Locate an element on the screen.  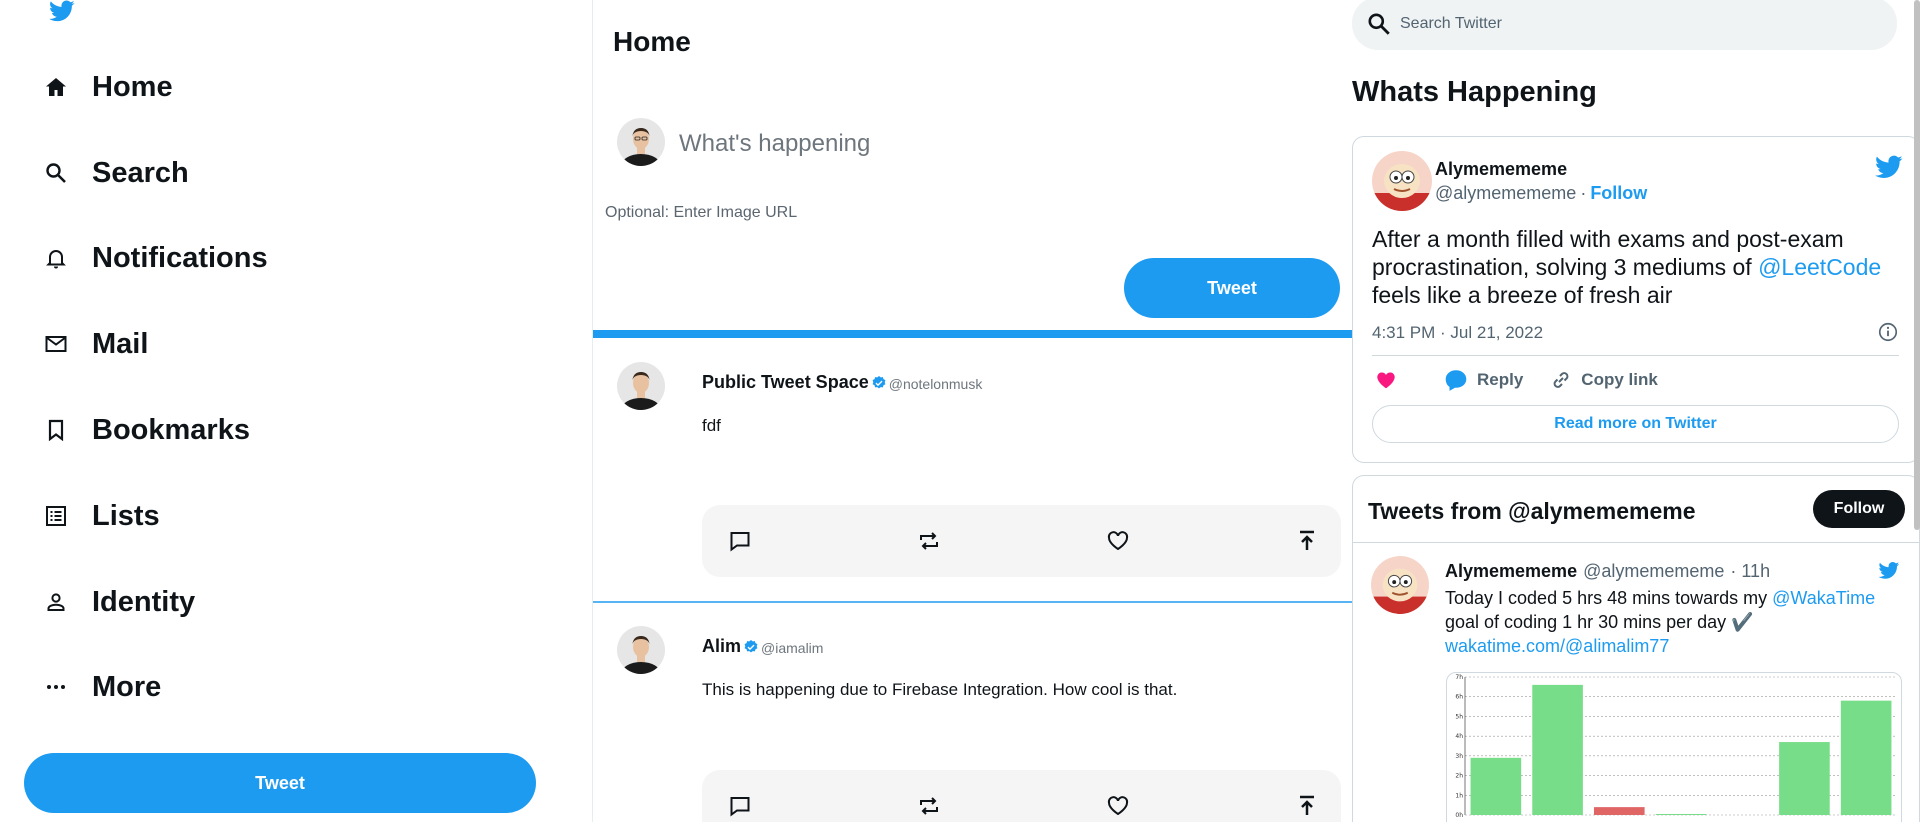
sidebar-item-identity: Identity is located at coordinates (117, 602).